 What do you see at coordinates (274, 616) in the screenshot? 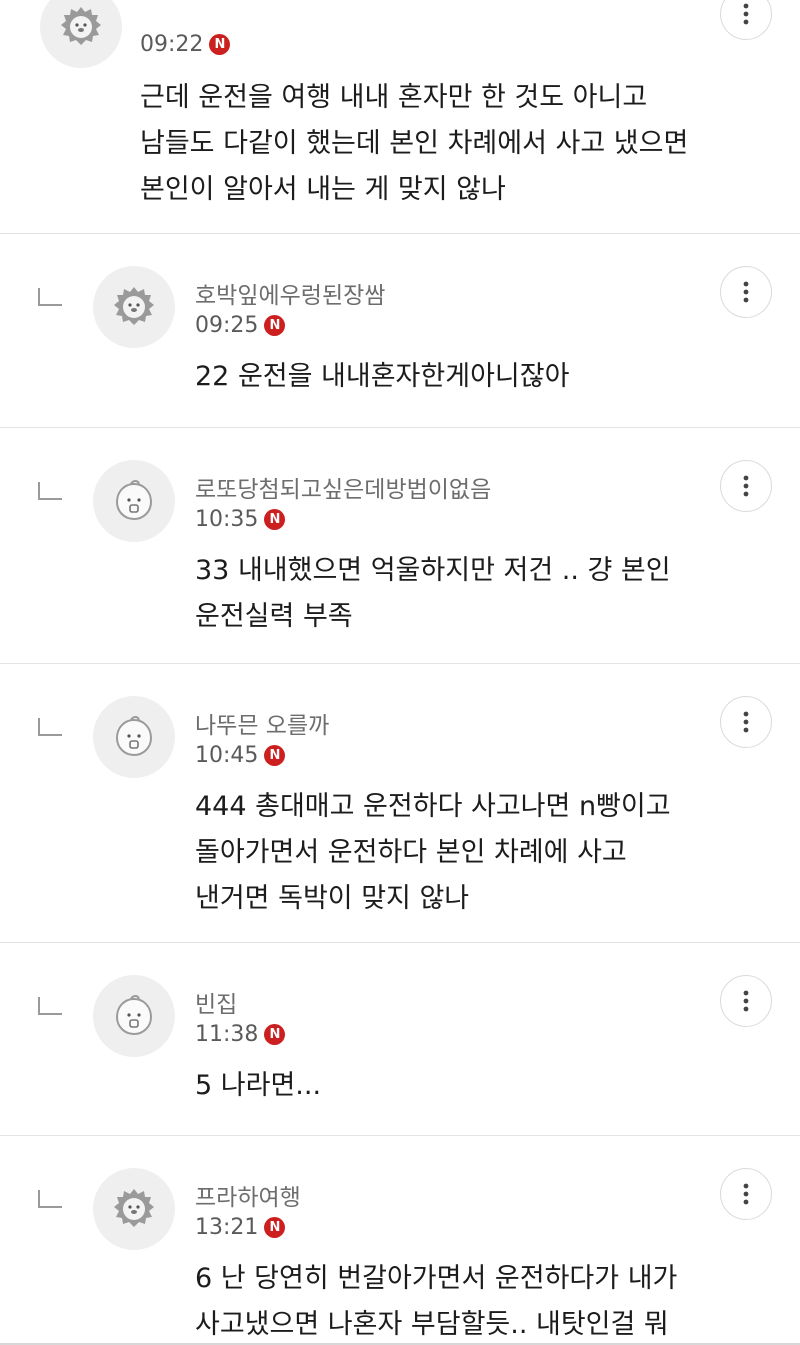
I see `comment-line: 운전실력 부족` at bounding box center [274, 616].